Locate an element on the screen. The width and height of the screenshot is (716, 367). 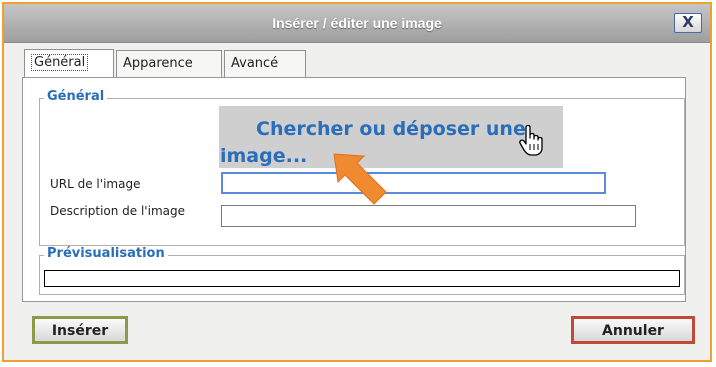
insert-button: Insérer is located at coordinates (80, 330).